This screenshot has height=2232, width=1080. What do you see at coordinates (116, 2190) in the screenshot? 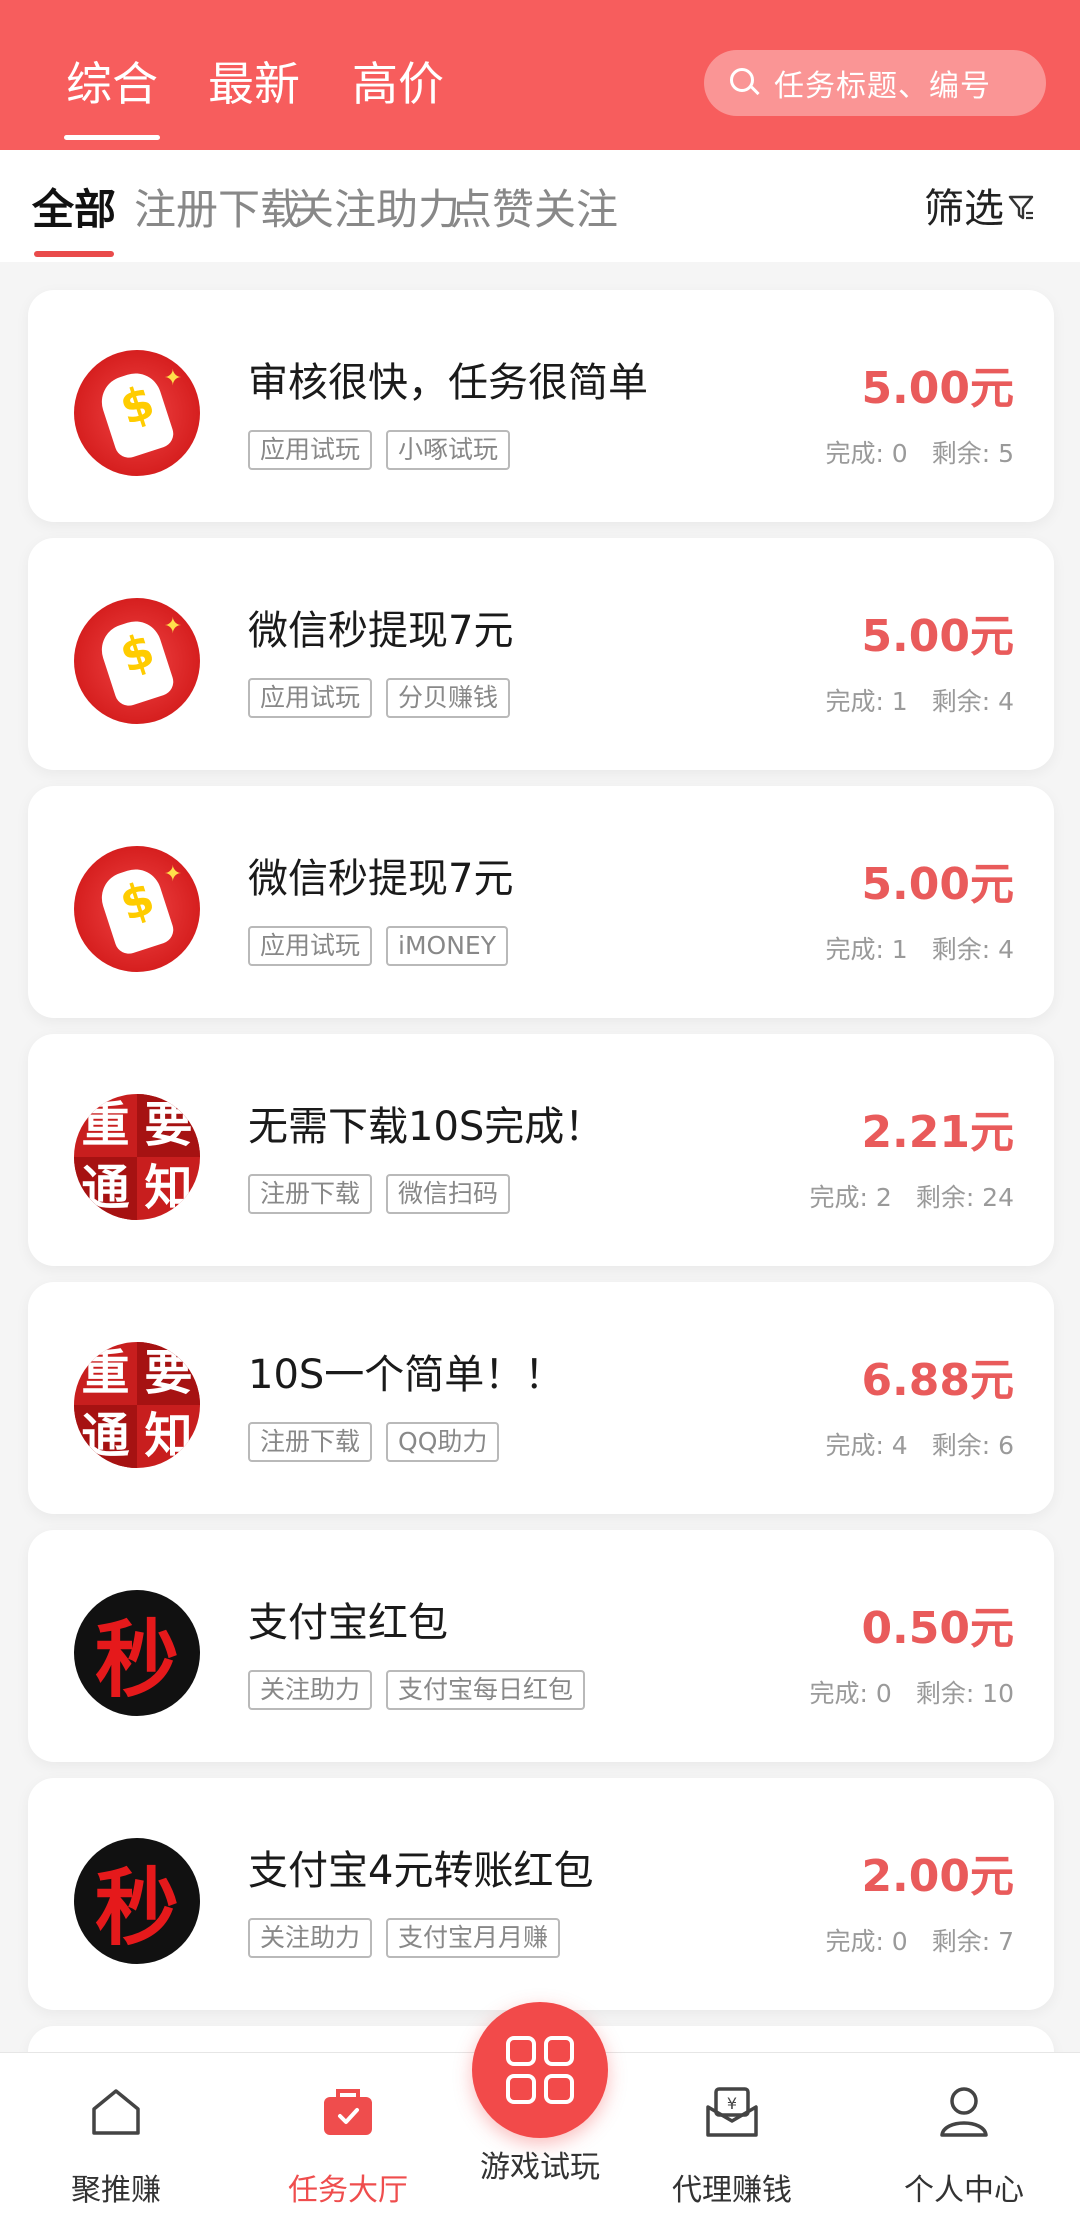
I see `nav-label: 聚推赚` at bounding box center [116, 2190].